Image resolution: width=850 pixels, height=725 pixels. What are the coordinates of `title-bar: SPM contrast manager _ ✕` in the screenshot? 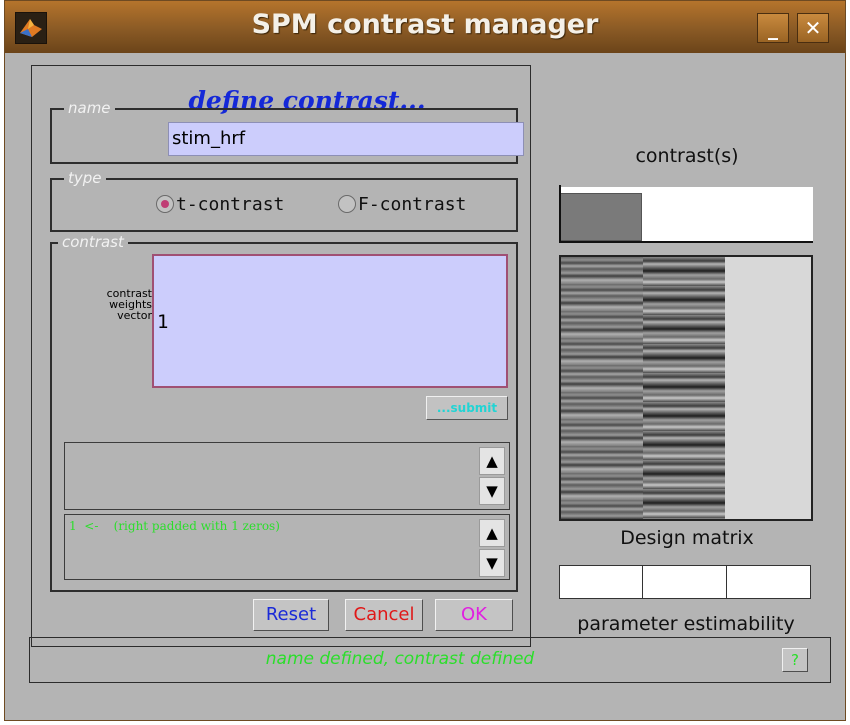 It's located at (425, 27).